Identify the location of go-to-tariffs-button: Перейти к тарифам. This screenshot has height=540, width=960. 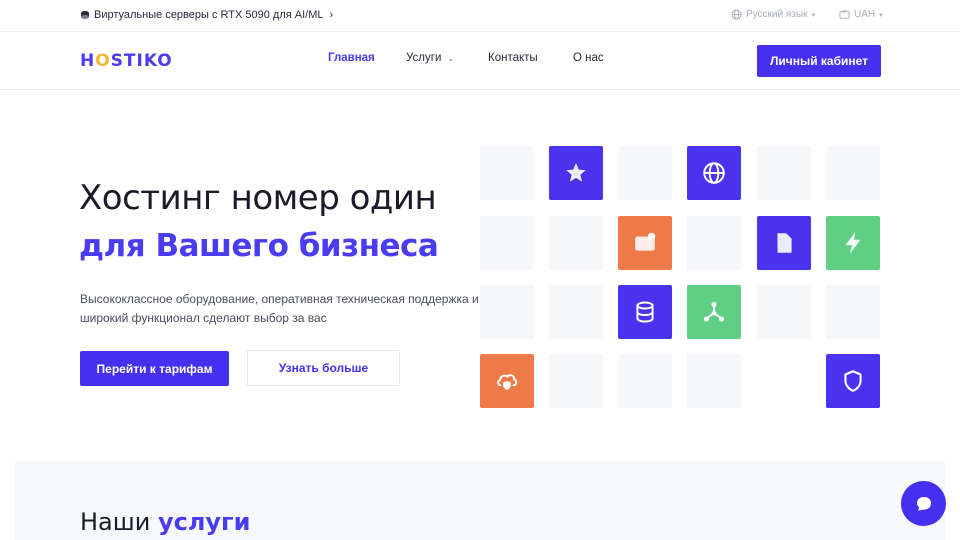
(154, 368).